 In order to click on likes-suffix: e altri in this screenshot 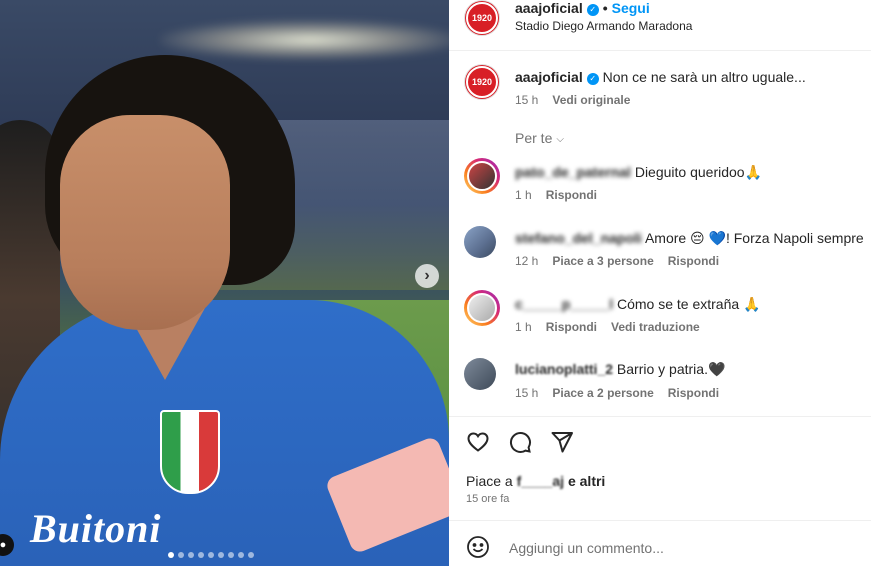, I will do `click(586, 481)`.